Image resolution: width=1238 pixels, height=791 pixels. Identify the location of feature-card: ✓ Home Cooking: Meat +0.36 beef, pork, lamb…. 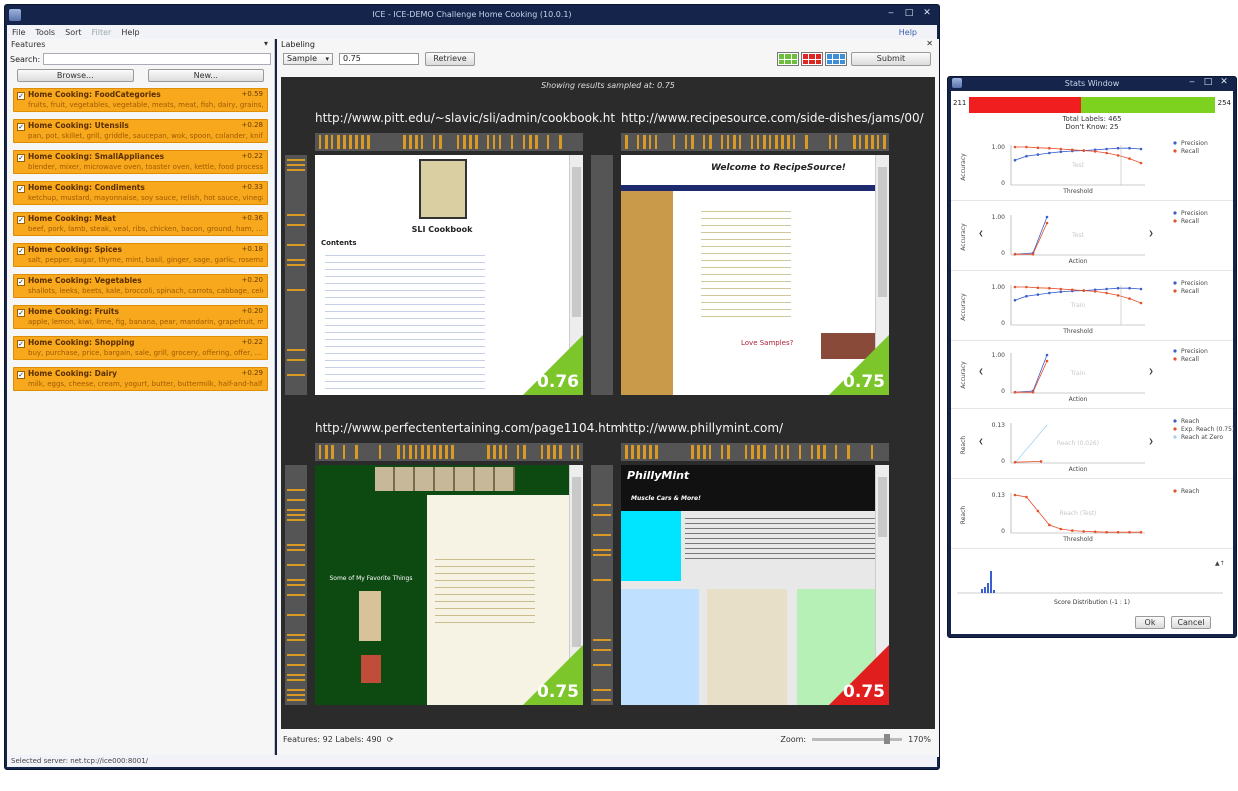
(140, 224).